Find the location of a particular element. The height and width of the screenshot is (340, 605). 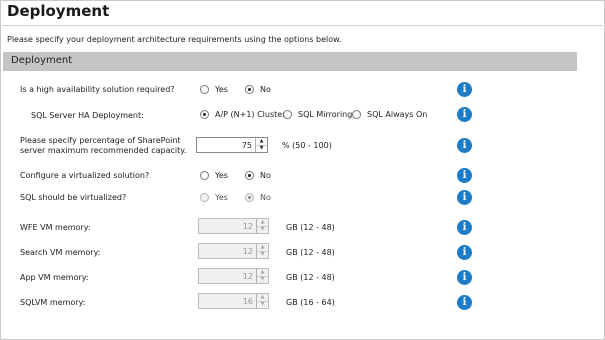

sql-virtualized-label: SQL should be virtualized? is located at coordinates (73, 197).